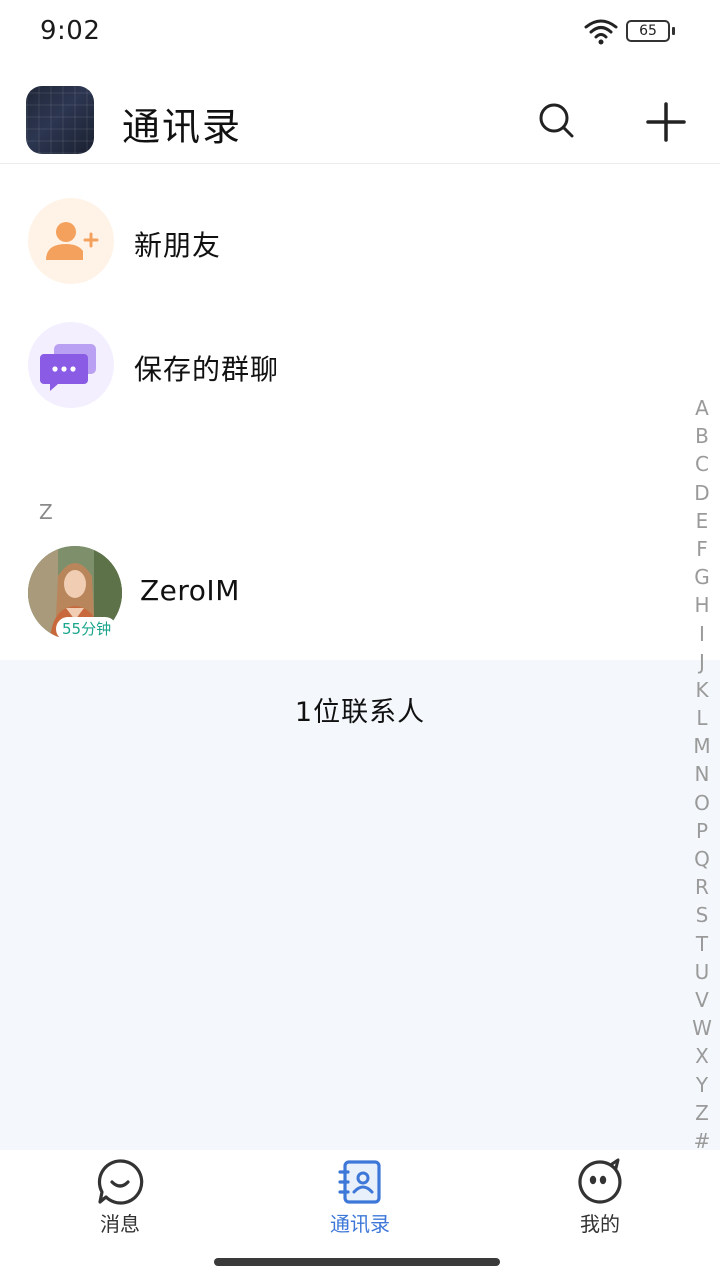  I want to click on alphabet-index: A B C D E F G H I J K L M N O P Q R S T U V W X Y Z #, so click(702, 774).